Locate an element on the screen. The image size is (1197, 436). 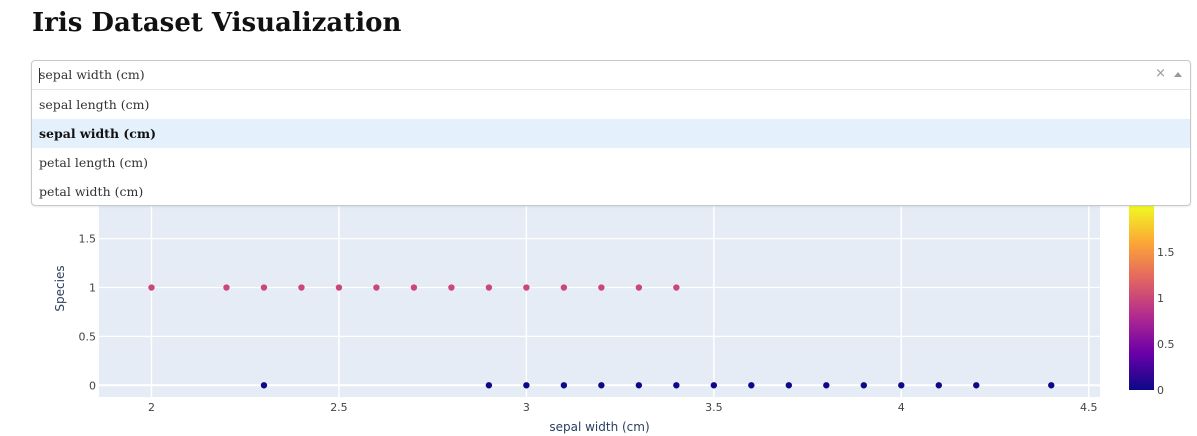
colorbar-tick-label: 1.5 is located at coordinates (1166, 252).